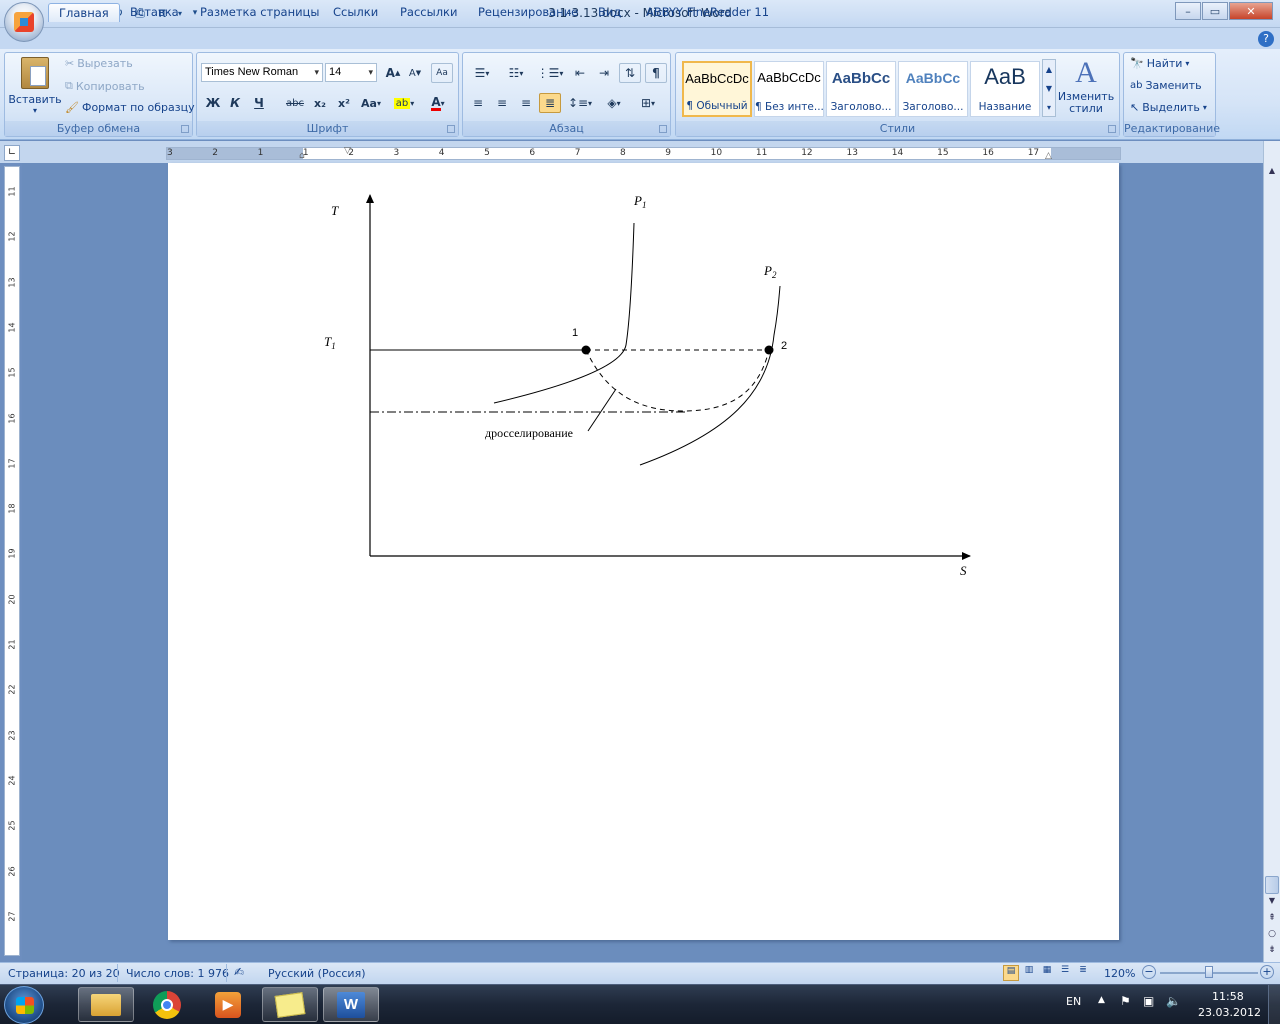 Image resolution: width=1280 pixels, height=1024 pixels. Describe the element at coordinates (235, 103) in the screenshot. I see `italic-button: К` at that location.